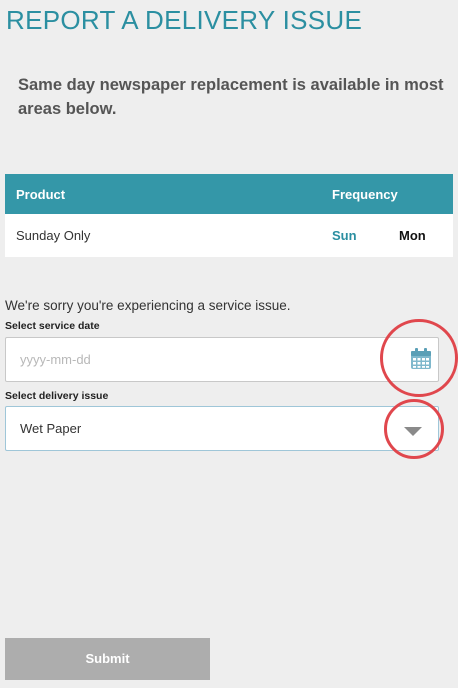 The image size is (458, 688). What do you see at coordinates (41, 194) in the screenshot?
I see `column-header-product: Product` at bounding box center [41, 194].